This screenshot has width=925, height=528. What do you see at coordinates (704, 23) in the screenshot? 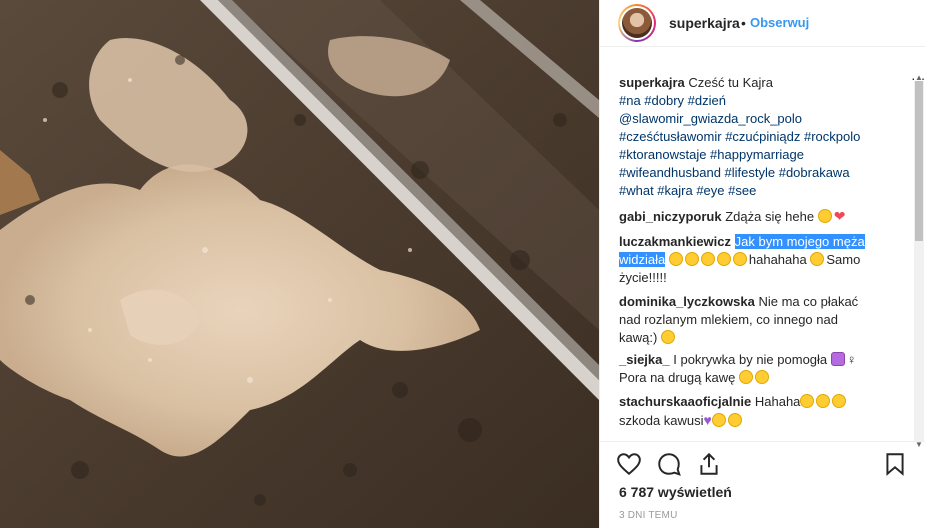
I see `author-username: superkajra` at bounding box center [704, 23].